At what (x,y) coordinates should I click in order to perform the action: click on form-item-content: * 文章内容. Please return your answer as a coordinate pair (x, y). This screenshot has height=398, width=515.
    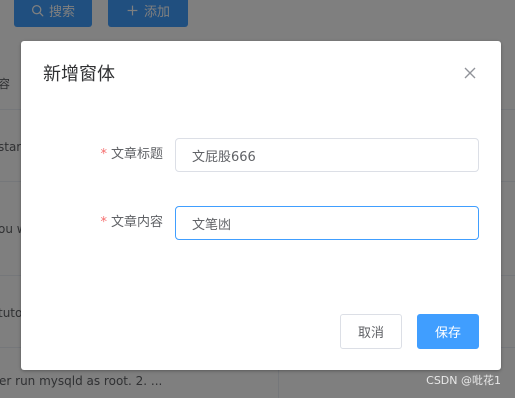
    Looking at the image, I should click on (261, 223).